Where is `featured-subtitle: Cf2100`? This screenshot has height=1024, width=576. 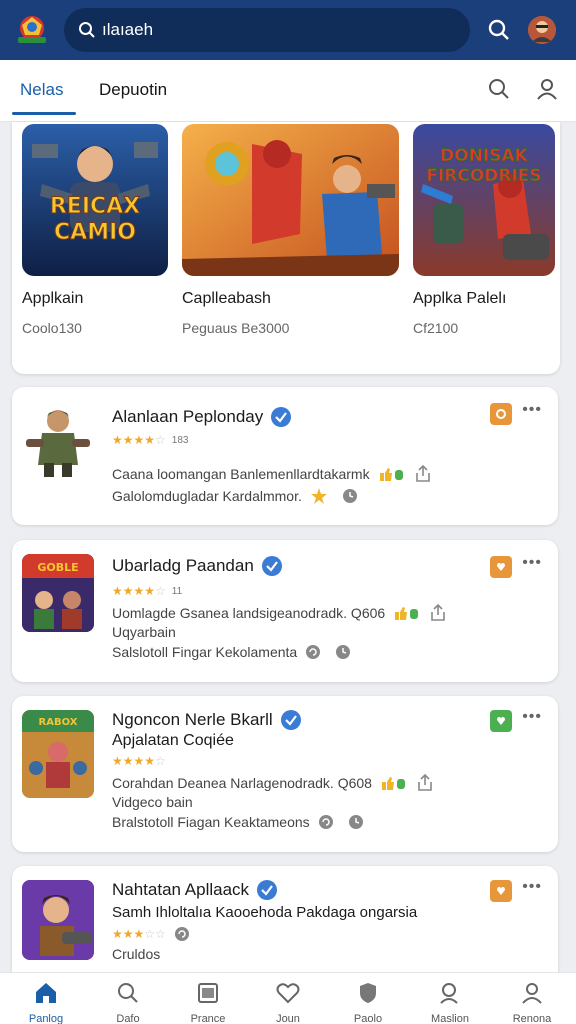 featured-subtitle: Cf2100 is located at coordinates (436, 328).